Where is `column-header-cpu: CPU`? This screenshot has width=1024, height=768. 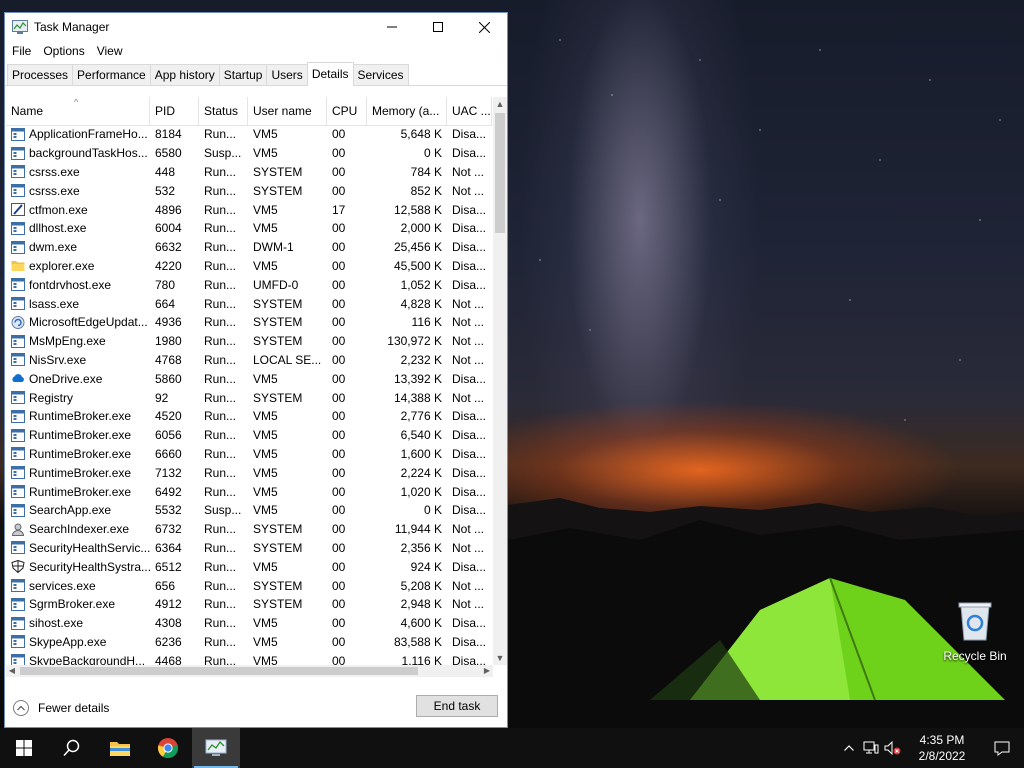
column-header-cpu: CPU is located at coordinates (347, 111).